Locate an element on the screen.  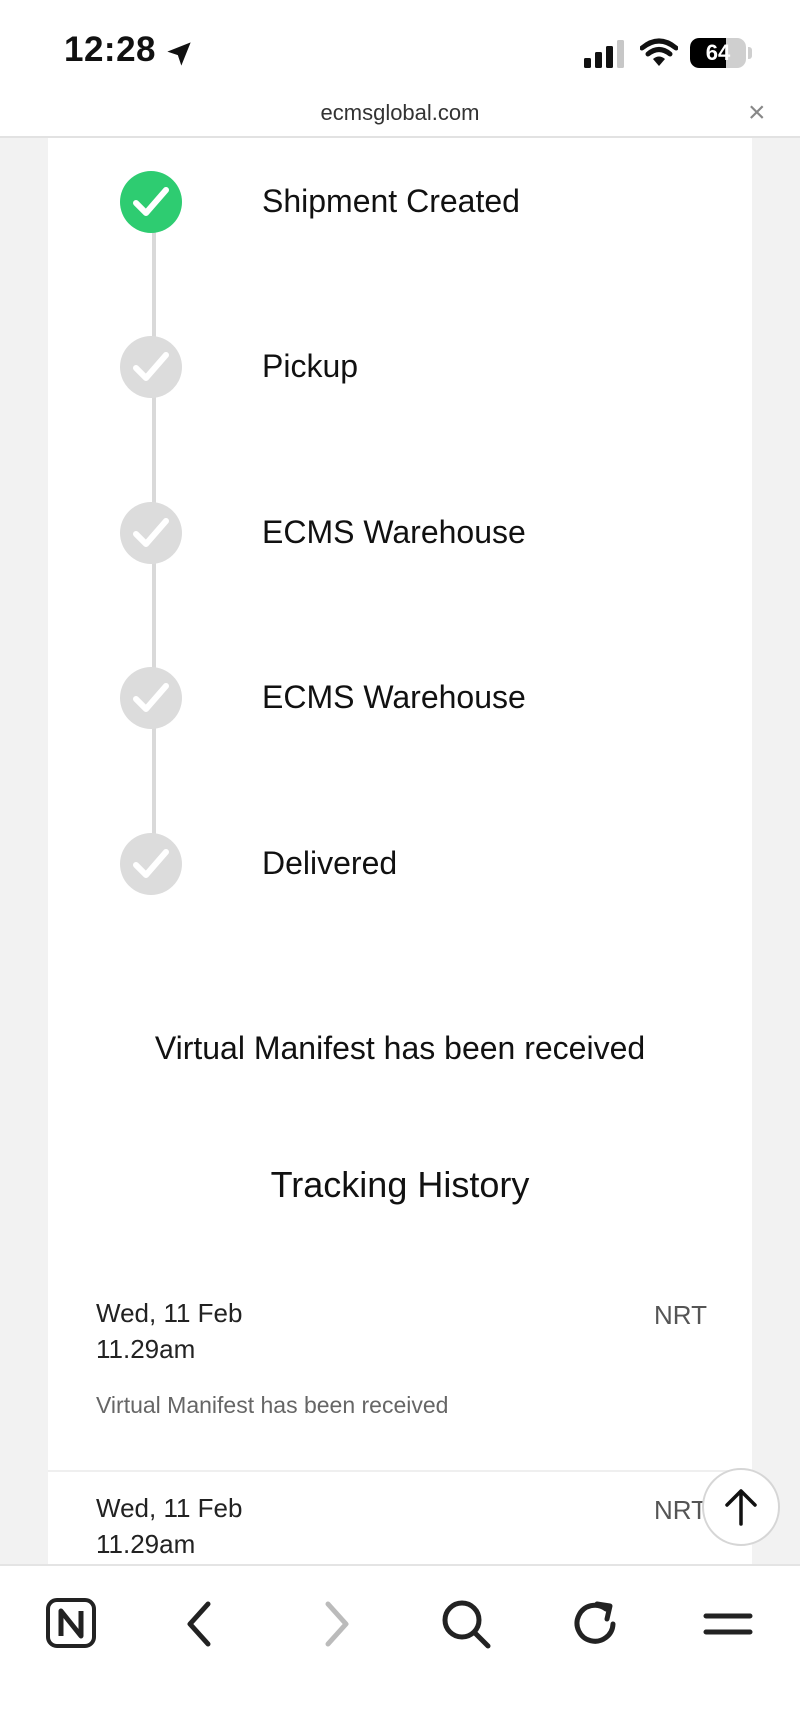
reload-icon is located at coordinates (596, 1624).